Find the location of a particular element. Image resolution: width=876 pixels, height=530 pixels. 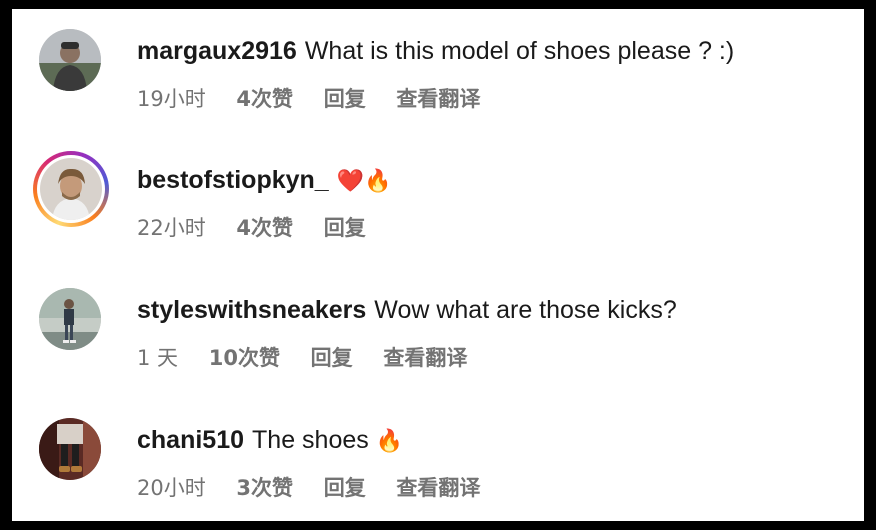

timestamp: 22小时 is located at coordinates (171, 228).